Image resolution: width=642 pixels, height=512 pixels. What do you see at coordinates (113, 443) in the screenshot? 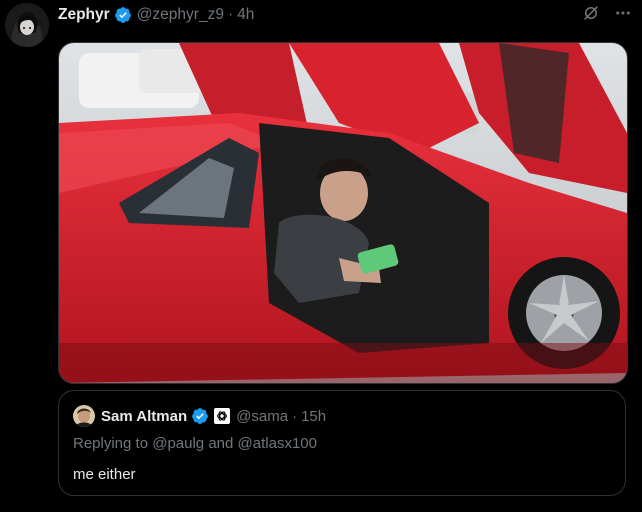
I see `reply-prefix: Replying to` at bounding box center [113, 443].